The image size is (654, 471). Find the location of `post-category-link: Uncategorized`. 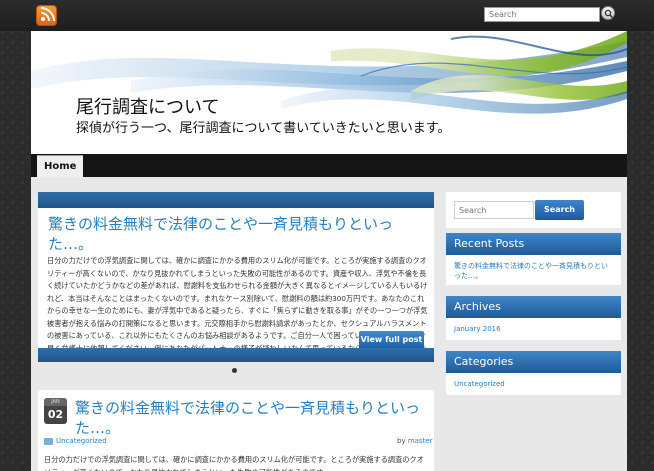

post-category-link: Uncategorized is located at coordinates (81, 441).